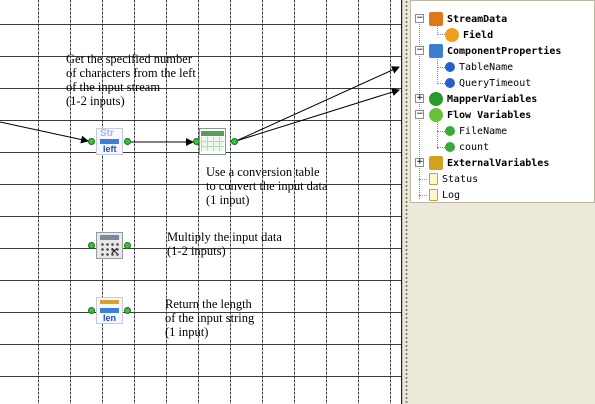  I want to click on calculator-icon: ×, so click(109, 245).